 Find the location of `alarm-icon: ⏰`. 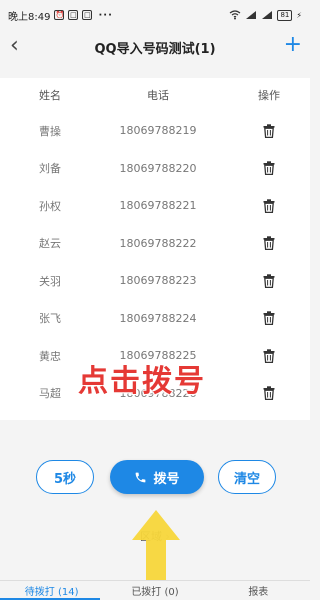

alarm-icon: ⏰ is located at coordinates (59, 15).